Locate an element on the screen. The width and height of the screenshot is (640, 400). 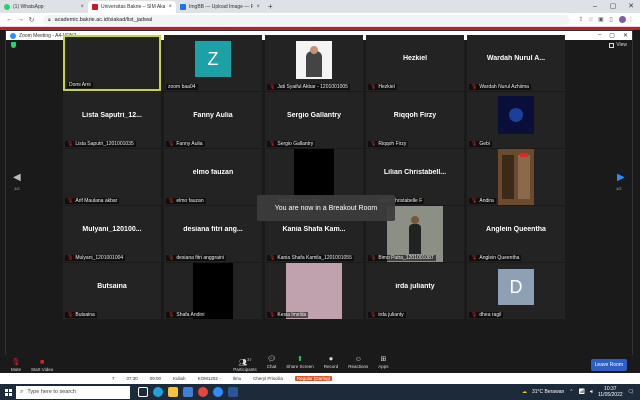
participant-name-tag: 🎙︎ dhea ragil is located at coordinates (486, 315).